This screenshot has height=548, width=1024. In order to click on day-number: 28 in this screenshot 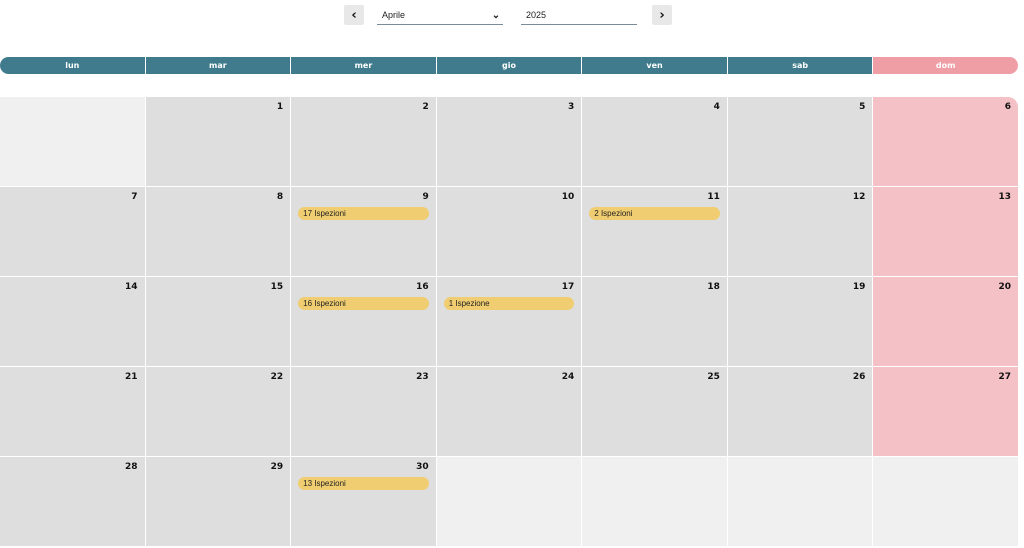, I will do `click(131, 467)`.